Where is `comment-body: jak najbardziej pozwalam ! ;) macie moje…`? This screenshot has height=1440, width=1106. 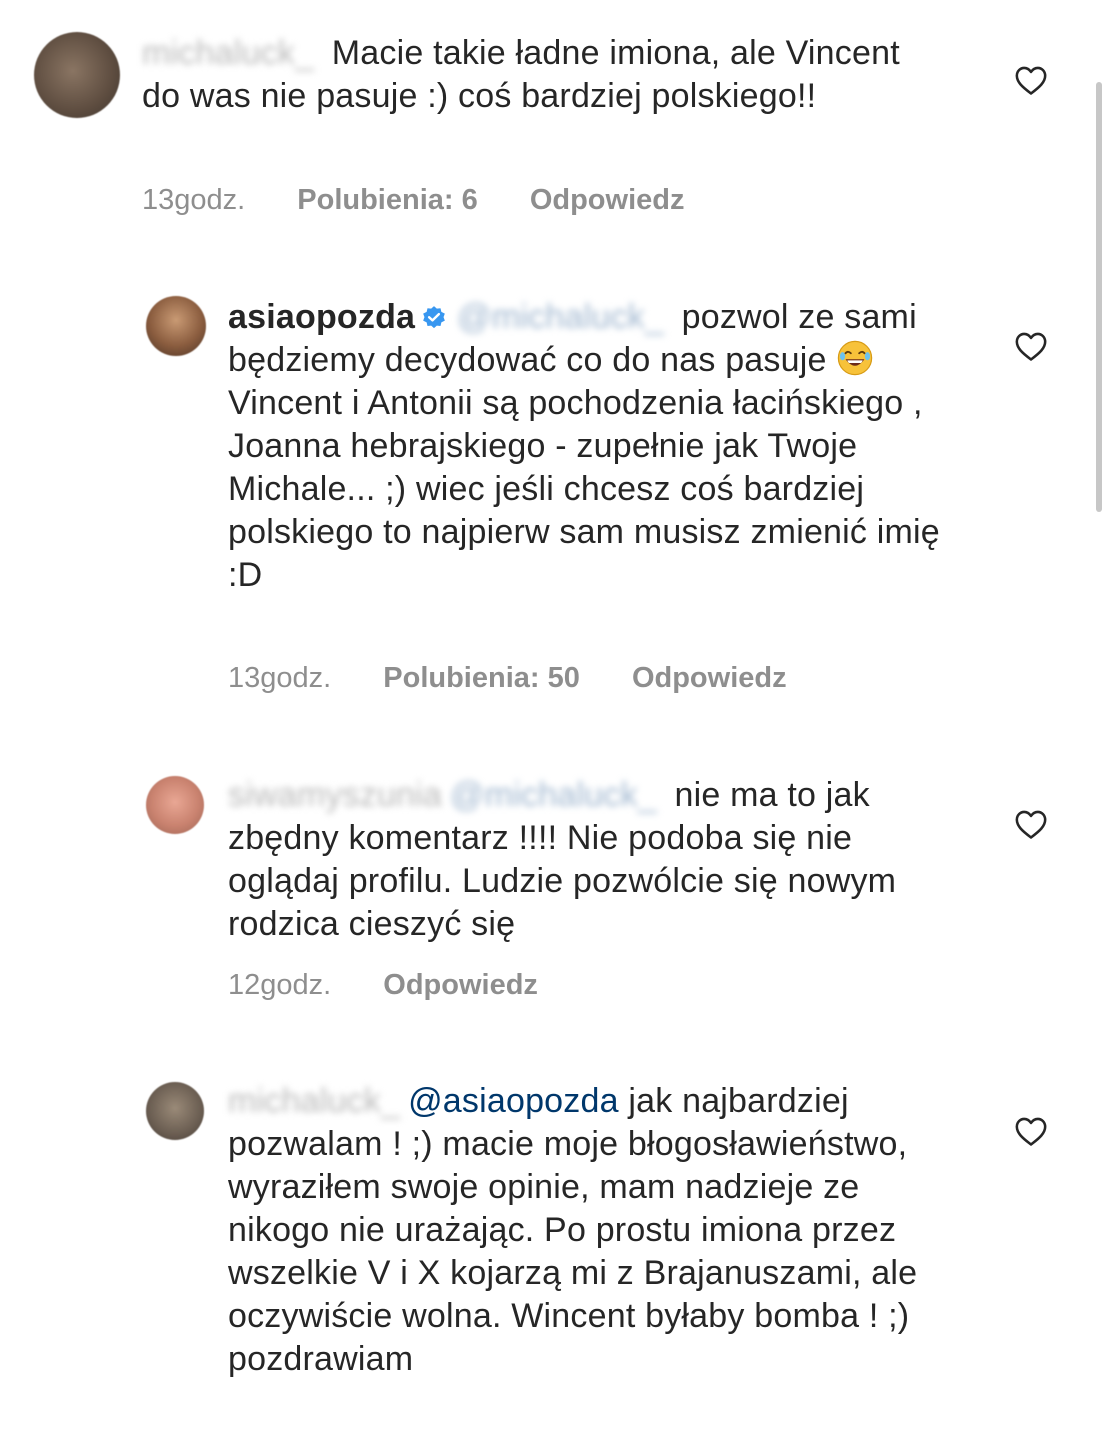 comment-body: jak najbardziej pozwalam ! ;) macie moje… is located at coordinates (573, 1230).